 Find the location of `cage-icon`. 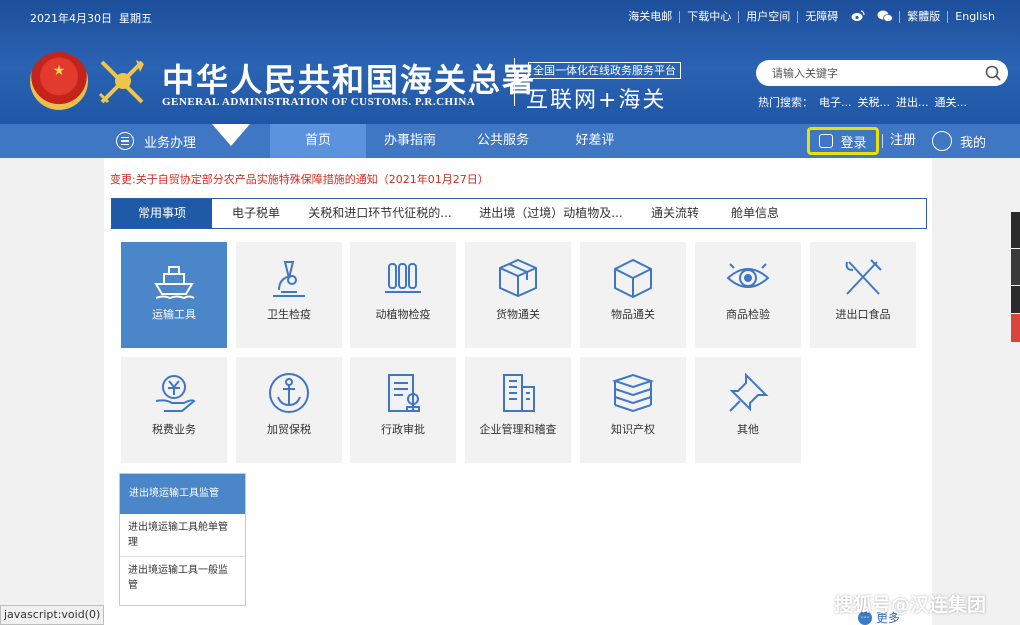

cage-icon is located at coordinates (403, 278).